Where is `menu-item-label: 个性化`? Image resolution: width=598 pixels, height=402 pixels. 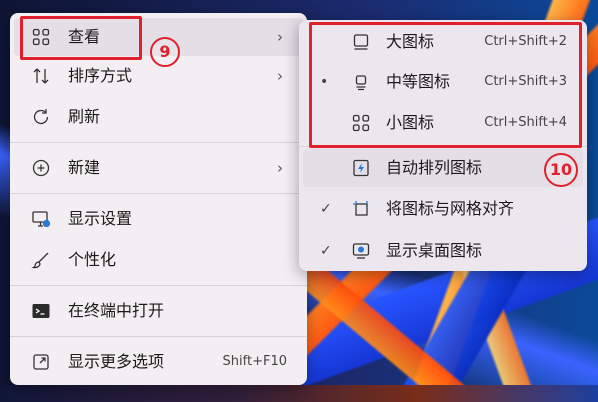
menu-item-label: 个性化 is located at coordinates (92, 259).